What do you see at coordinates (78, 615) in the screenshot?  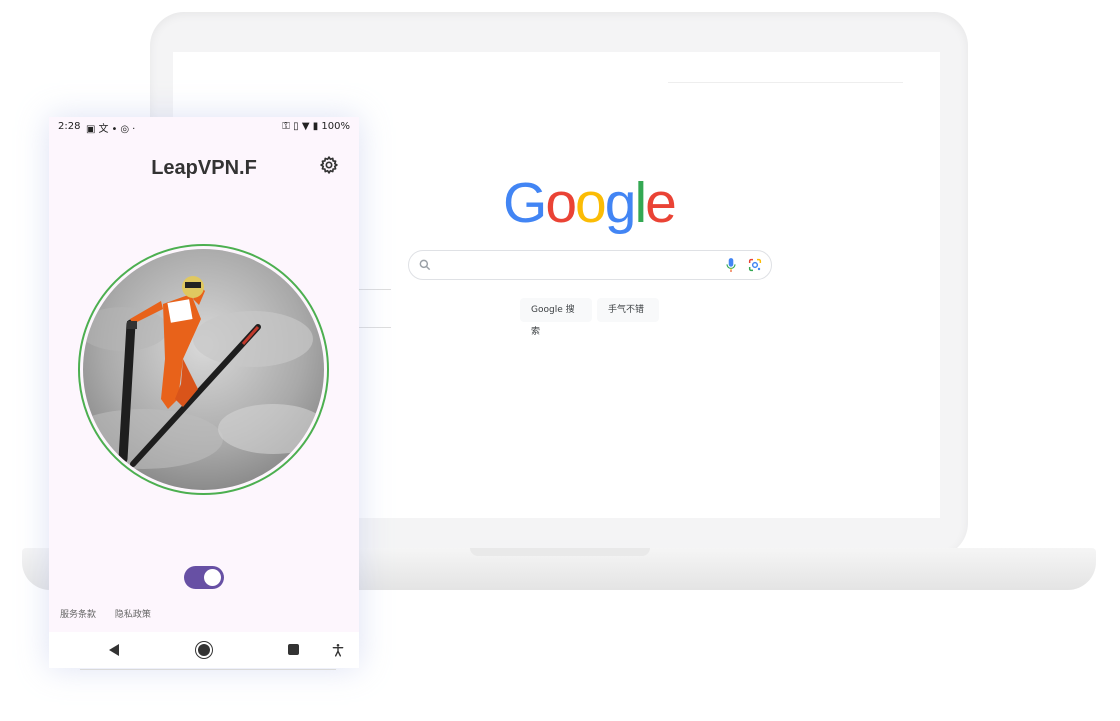 I see `terms-link: 服务条款` at bounding box center [78, 615].